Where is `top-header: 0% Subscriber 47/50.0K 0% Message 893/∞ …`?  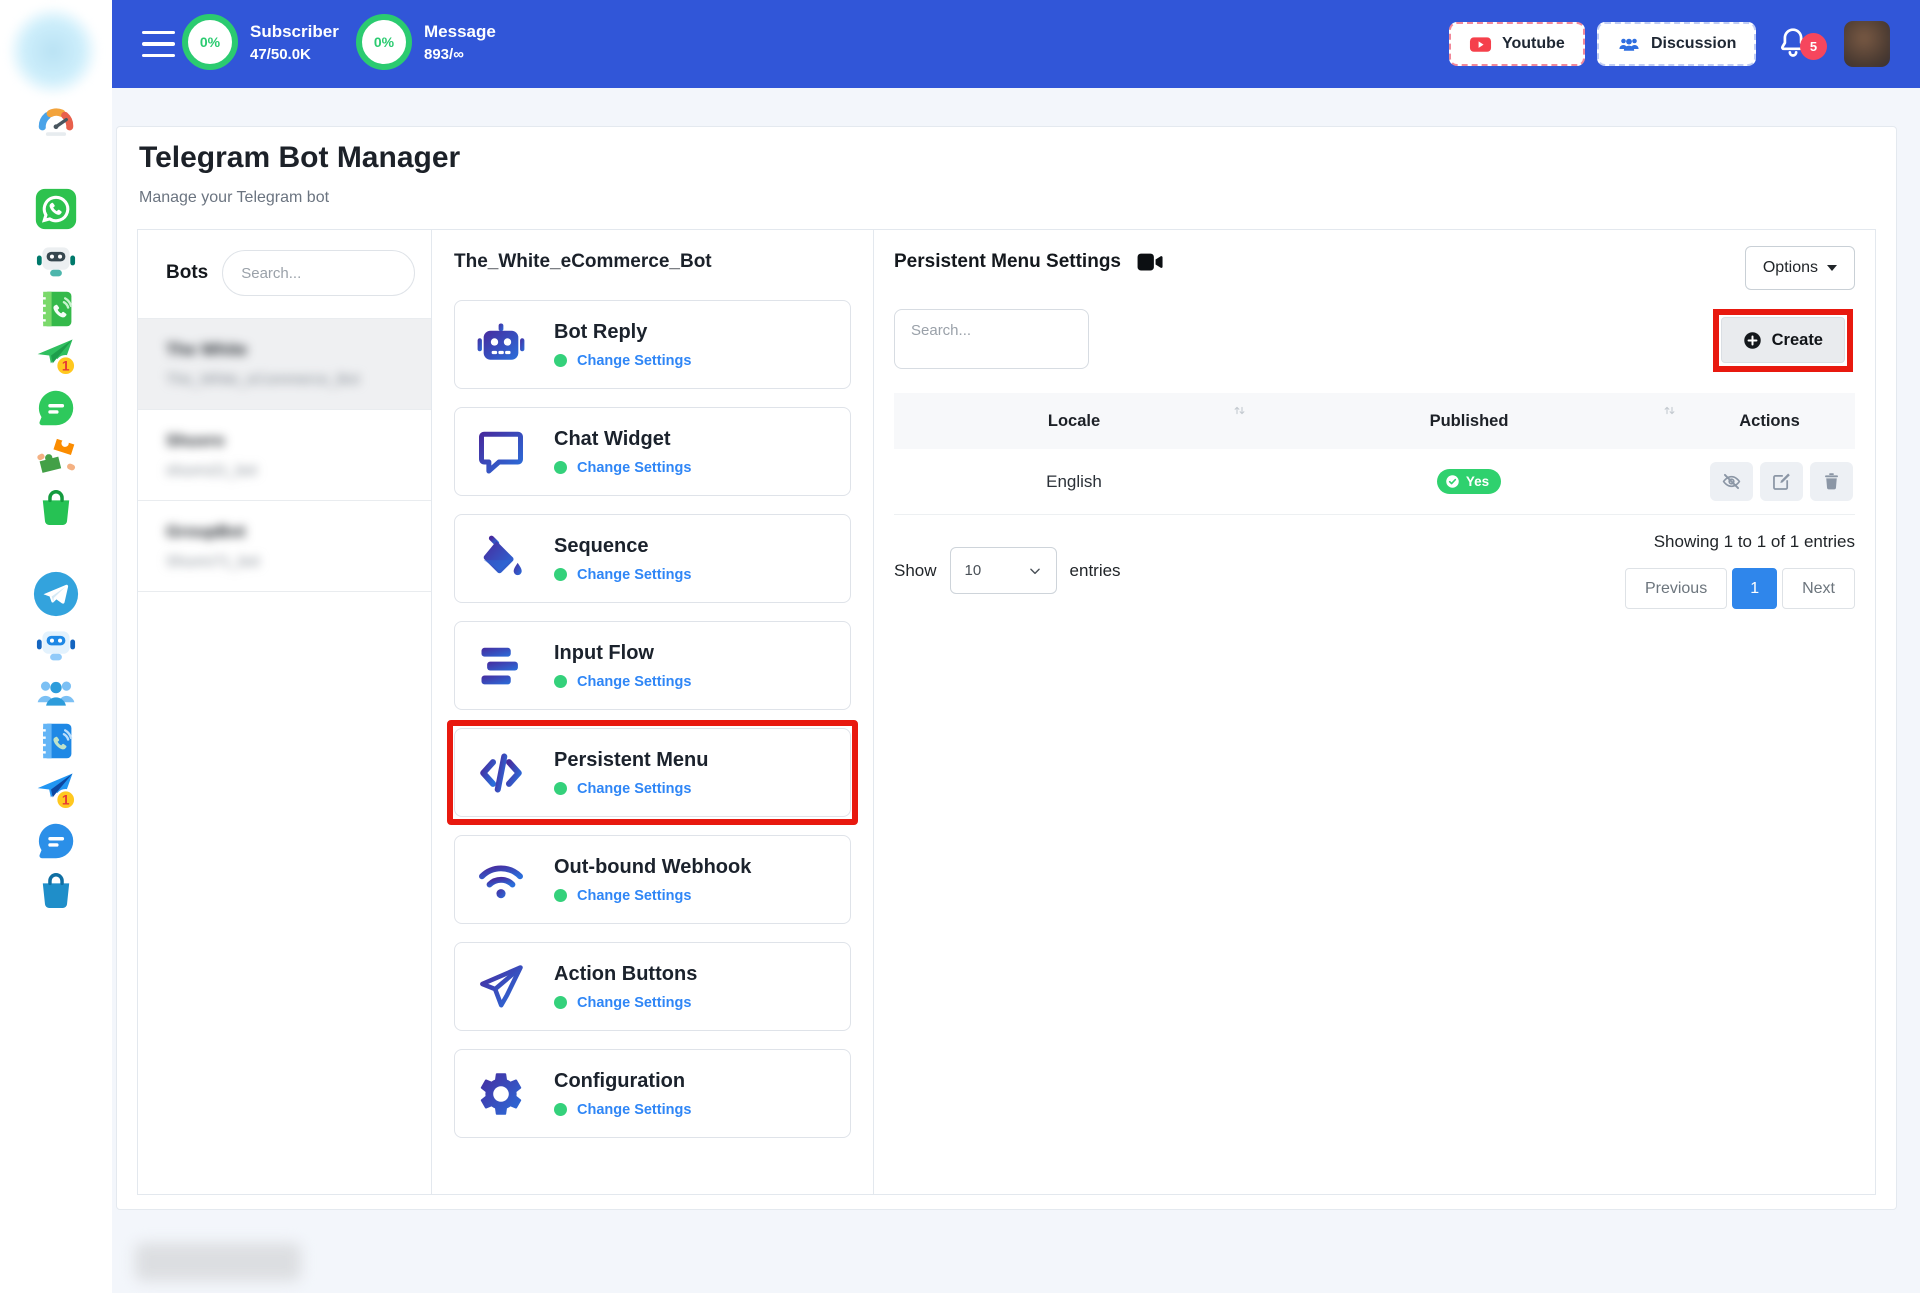 top-header: 0% Subscriber 47/50.0K 0% Message 893/∞ … is located at coordinates (1016, 44).